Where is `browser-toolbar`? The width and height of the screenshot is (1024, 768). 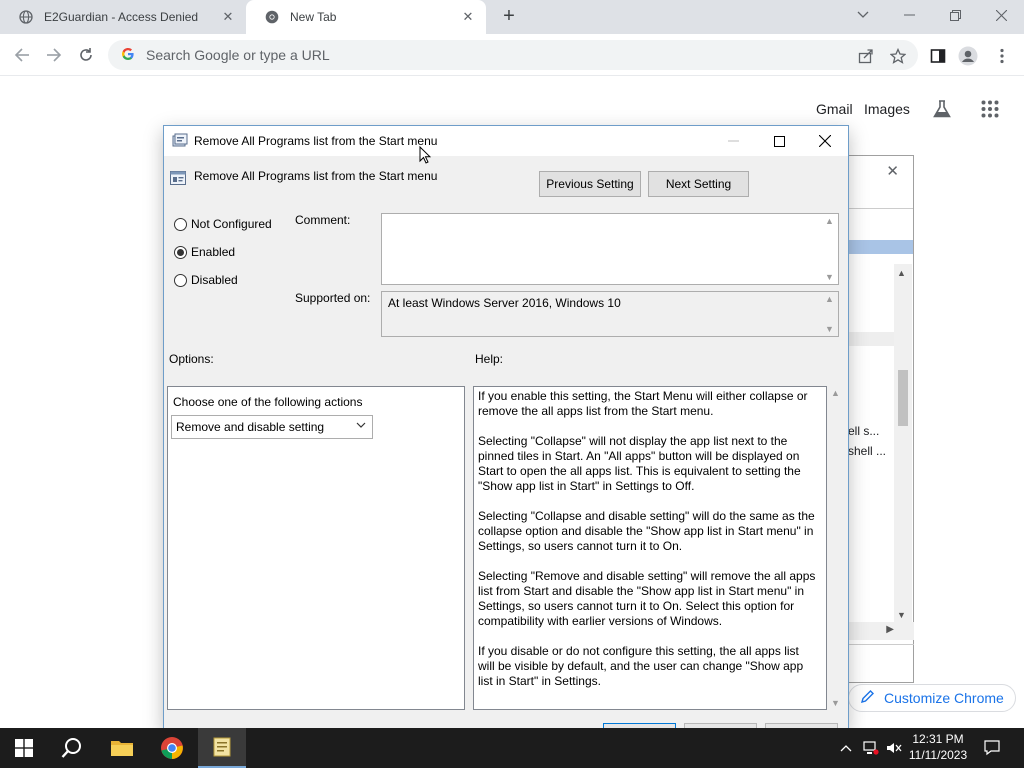
browser-toolbar is located at coordinates (512, 55).